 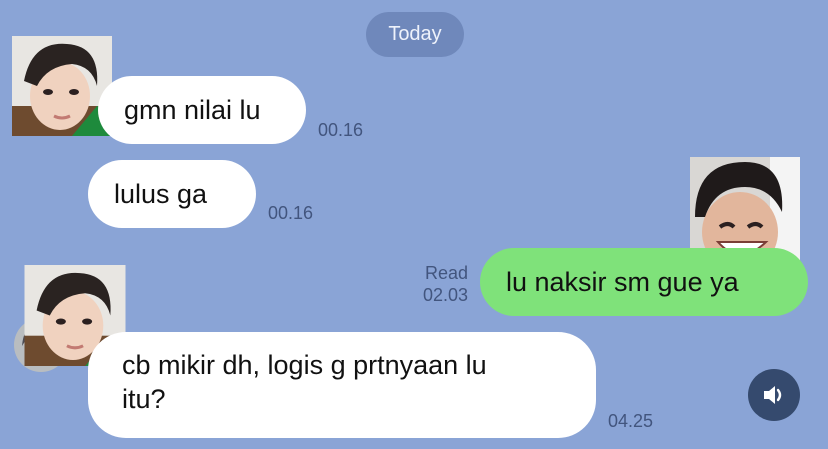 What do you see at coordinates (415, 34) in the screenshot?
I see `date-divider: Today` at bounding box center [415, 34].